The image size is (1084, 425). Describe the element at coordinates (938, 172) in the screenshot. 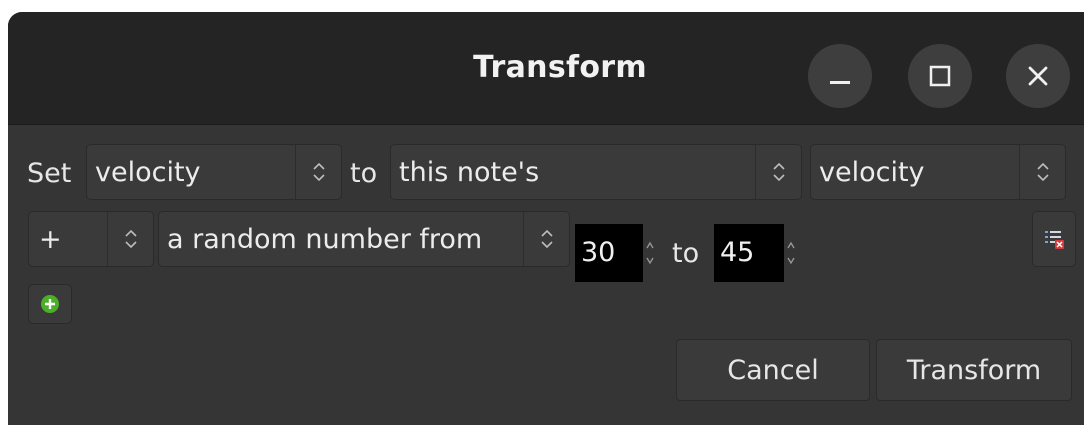

I see `source-property-select: velocity` at that location.